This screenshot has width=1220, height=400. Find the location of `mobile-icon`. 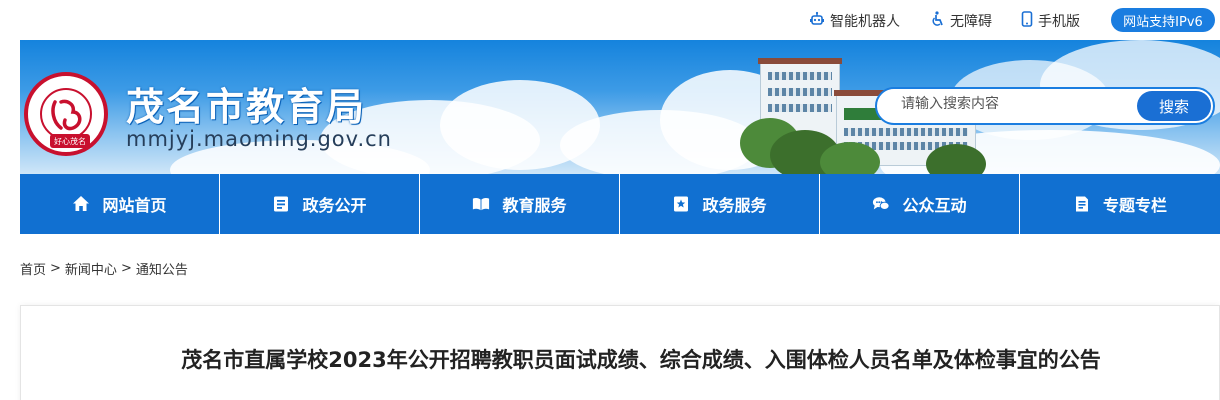

mobile-icon is located at coordinates (1027, 21).